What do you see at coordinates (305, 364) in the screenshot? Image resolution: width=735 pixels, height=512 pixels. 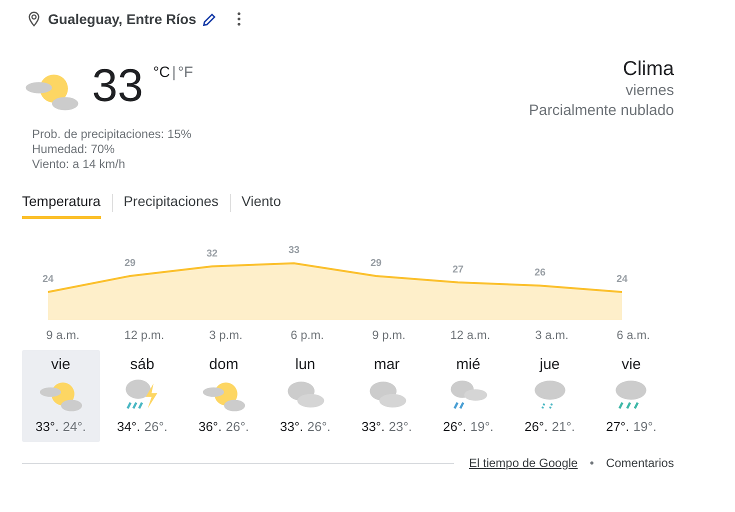 I see `day-name: lun` at bounding box center [305, 364].